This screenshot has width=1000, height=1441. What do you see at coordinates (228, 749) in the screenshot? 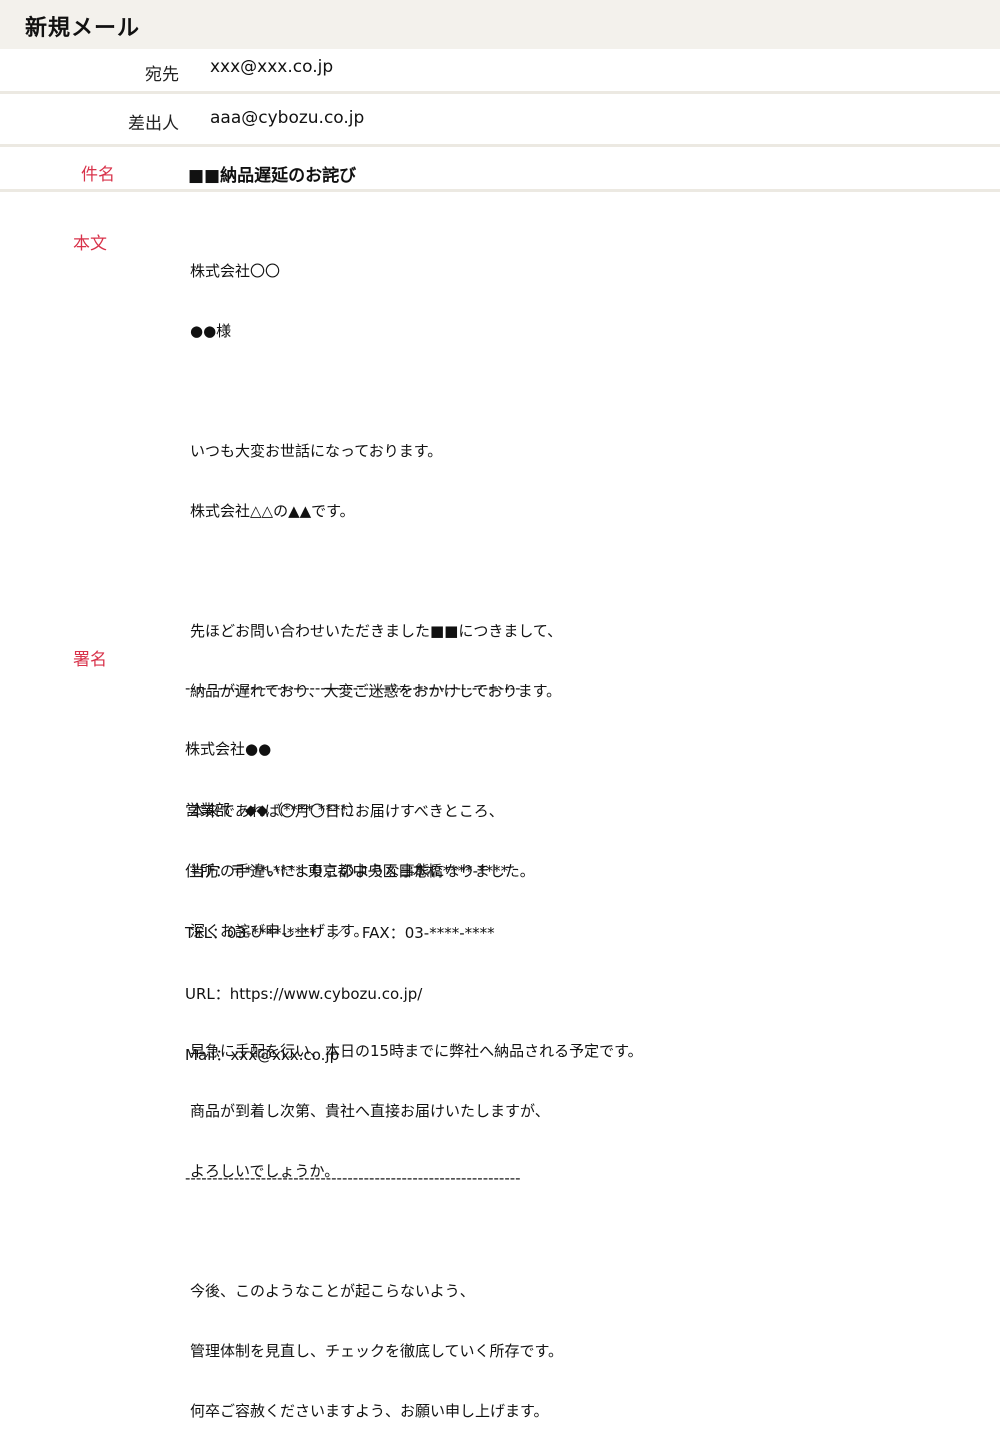
I see `signature-line: 株式会社●●` at bounding box center [228, 749].